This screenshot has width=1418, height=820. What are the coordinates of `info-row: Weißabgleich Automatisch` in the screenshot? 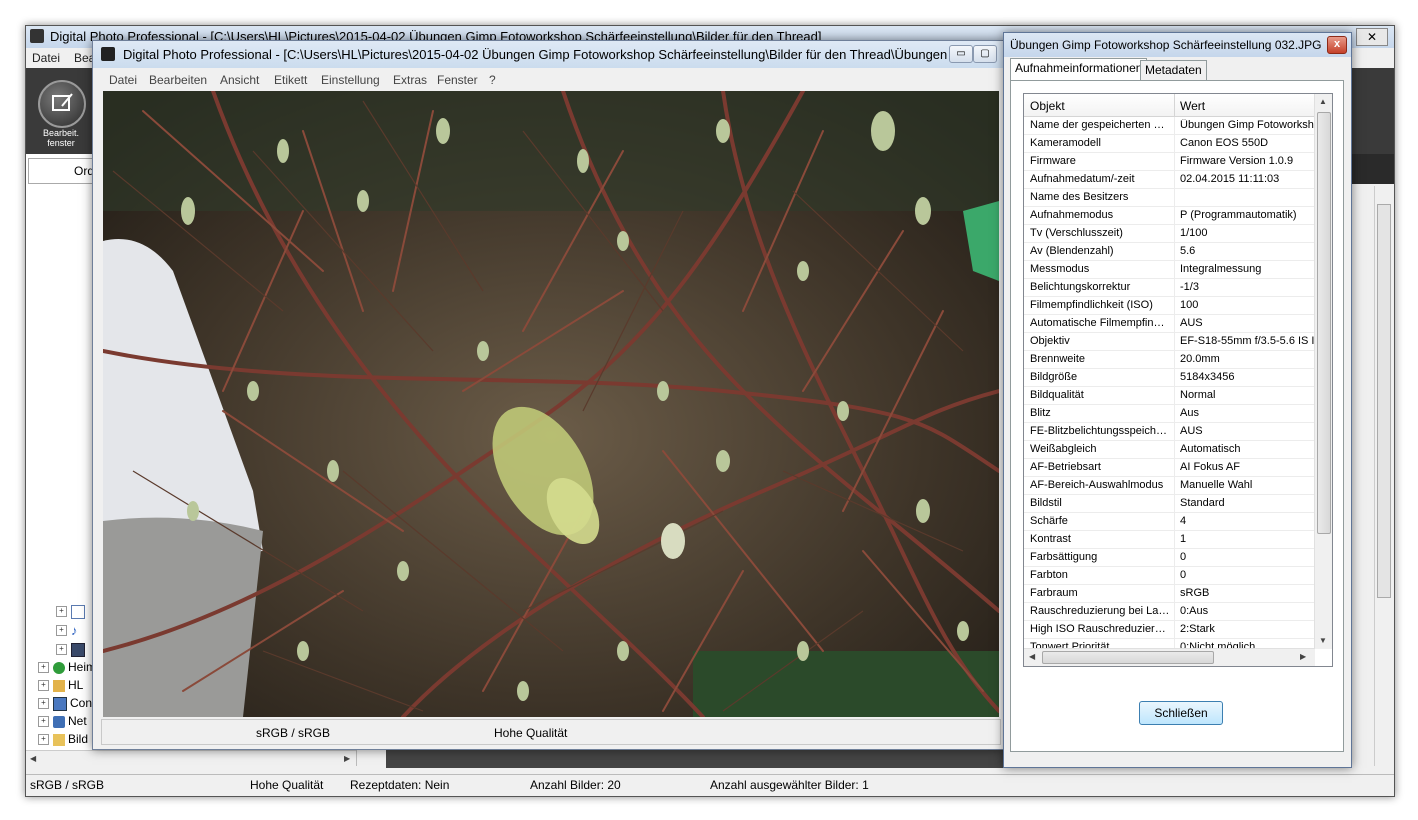 It's located at (1169, 450).